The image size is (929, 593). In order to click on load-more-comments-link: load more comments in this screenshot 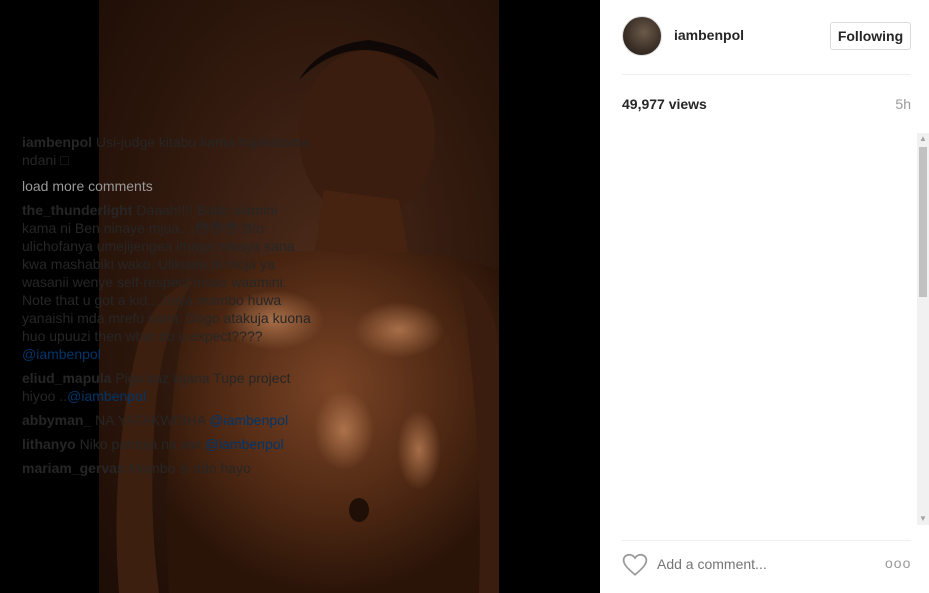, I will do `click(167, 186)`.